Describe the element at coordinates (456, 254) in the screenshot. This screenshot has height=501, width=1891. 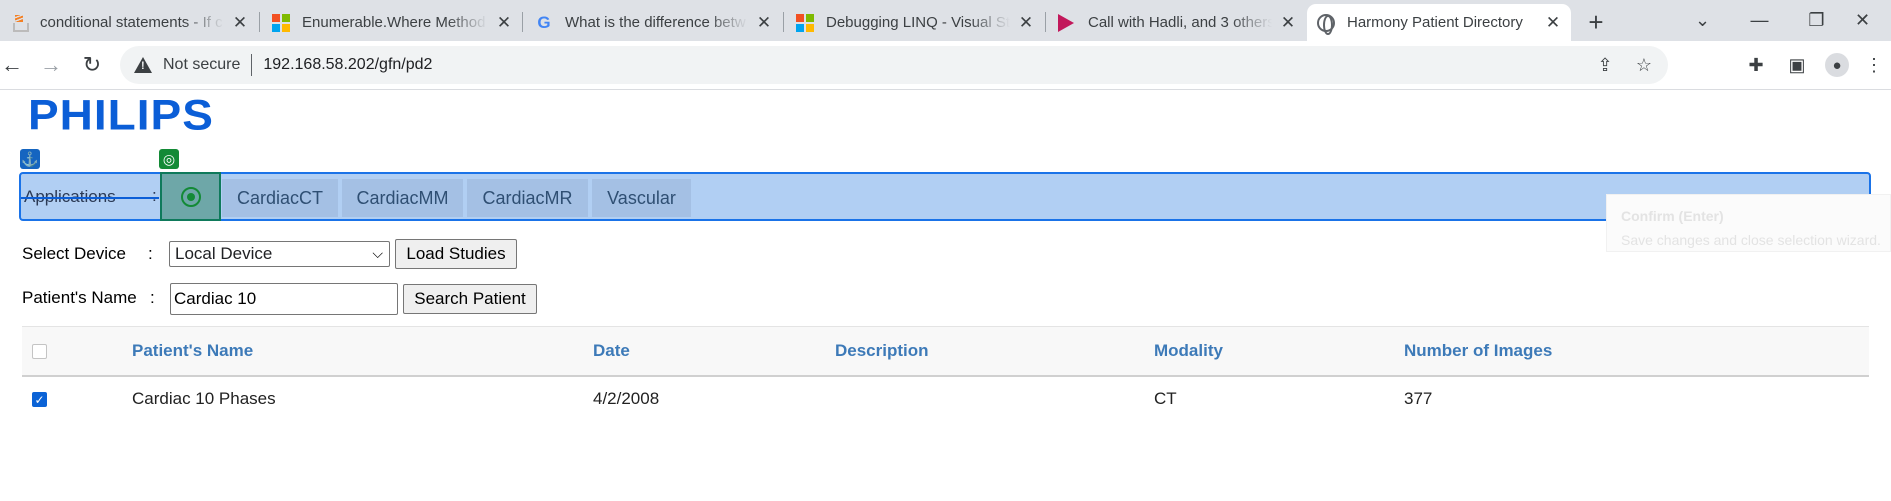
I see `load-studies-button: Load Studies` at that location.